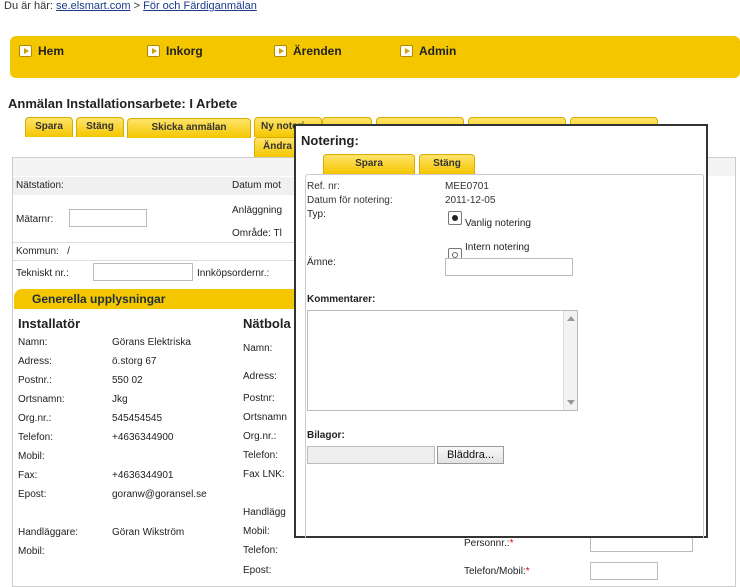 Image resolution: width=740 pixels, height=587 pixels. I want to click on kommentarer-textarea, so click(442, 360).